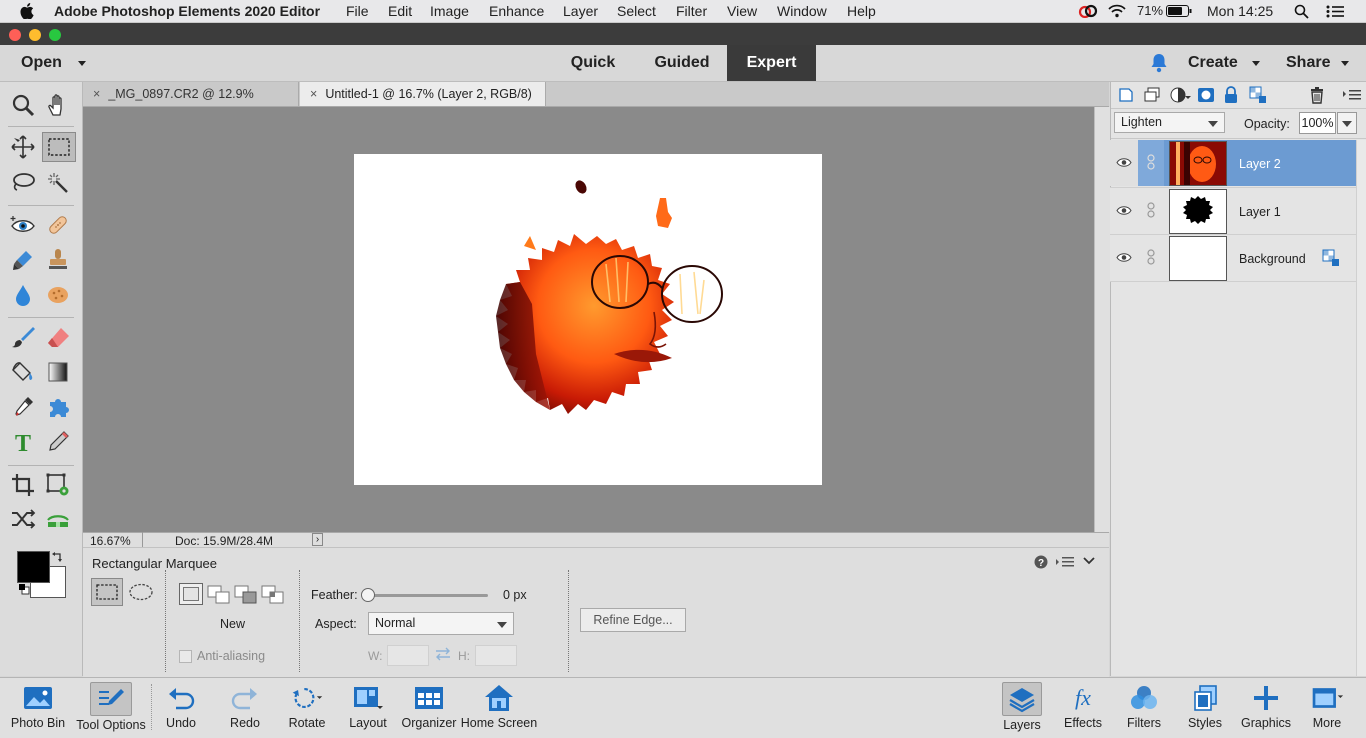 This screenshot has height=738, width=1366. I want to click on notification-bell-icon, so click(1159, 63).